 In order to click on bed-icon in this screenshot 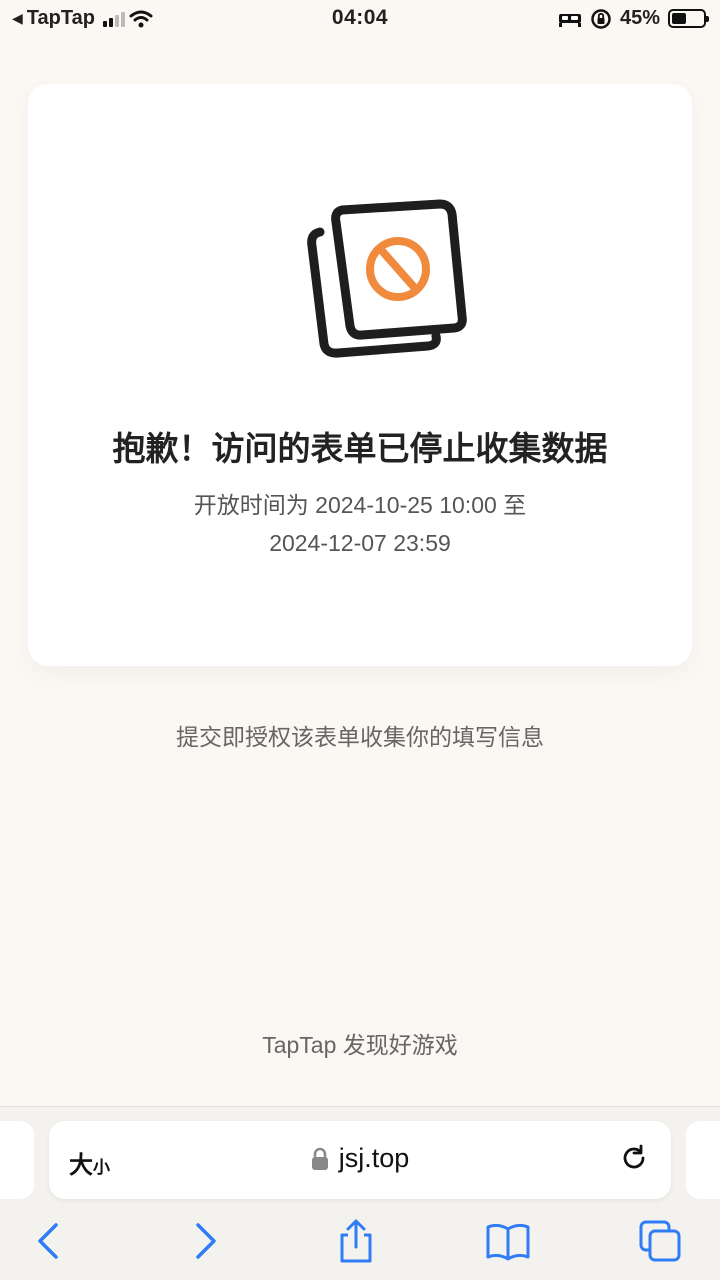, I will do `click(569, 20)`.